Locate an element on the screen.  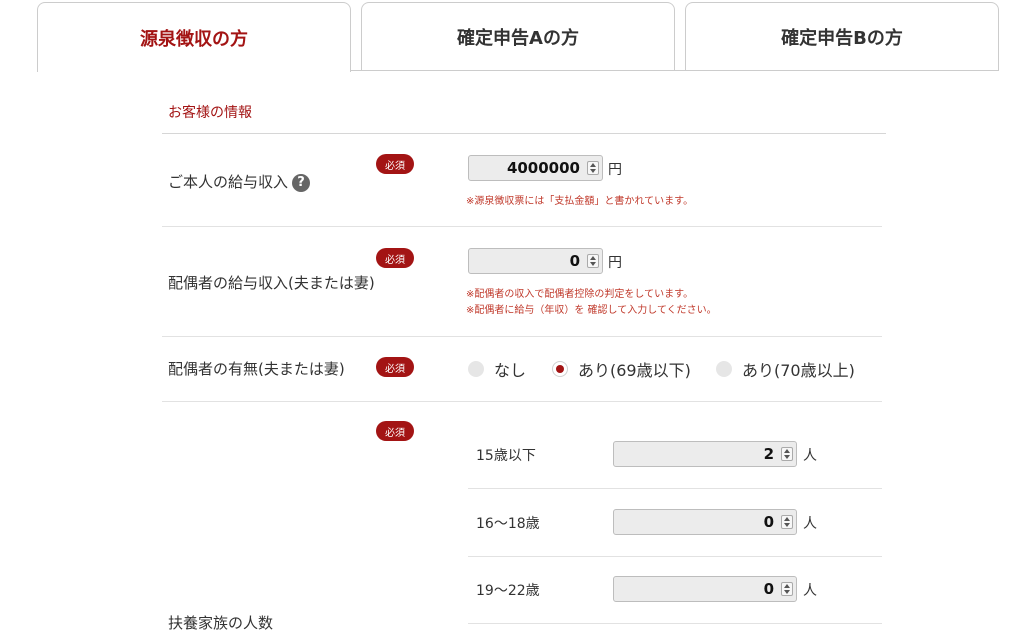
spouse-salary-unit: 円 is located at coordinates (615, 263).